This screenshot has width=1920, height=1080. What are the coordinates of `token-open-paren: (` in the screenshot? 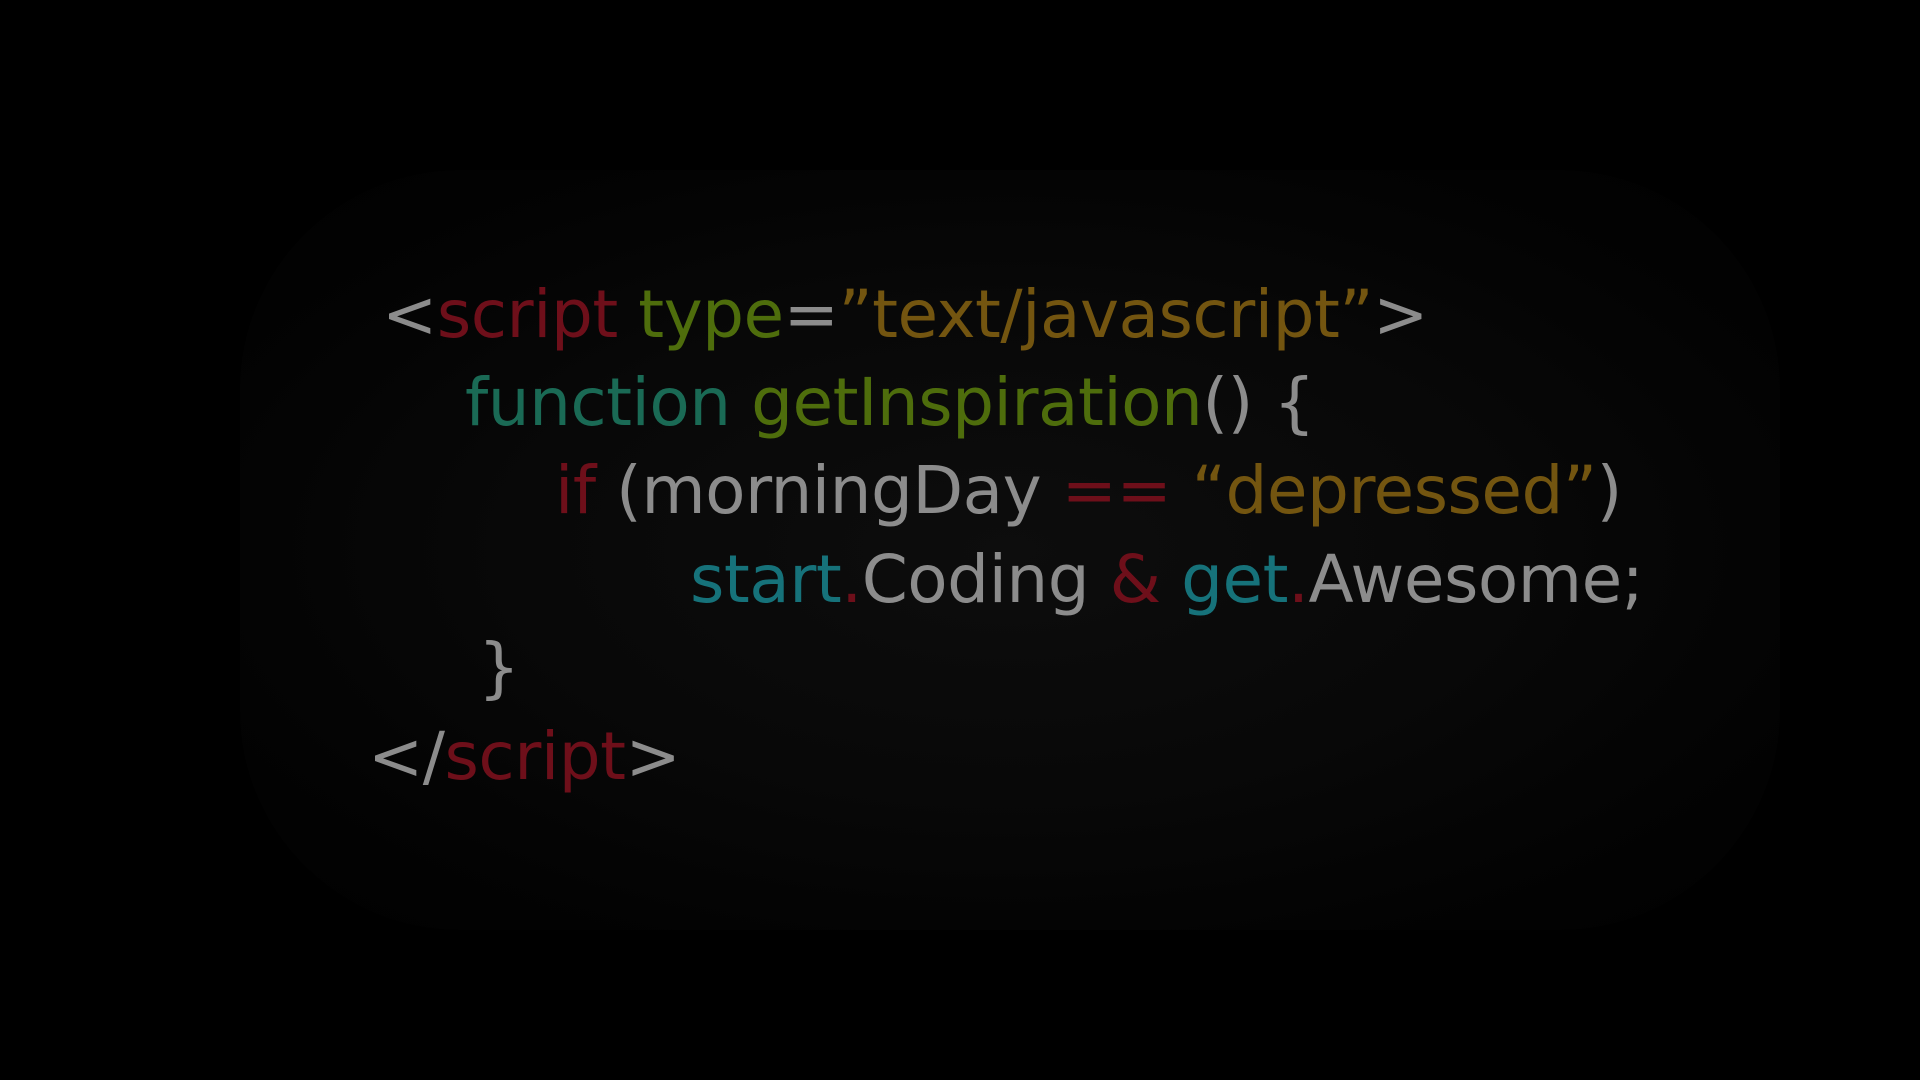 It's located at (618, 490).